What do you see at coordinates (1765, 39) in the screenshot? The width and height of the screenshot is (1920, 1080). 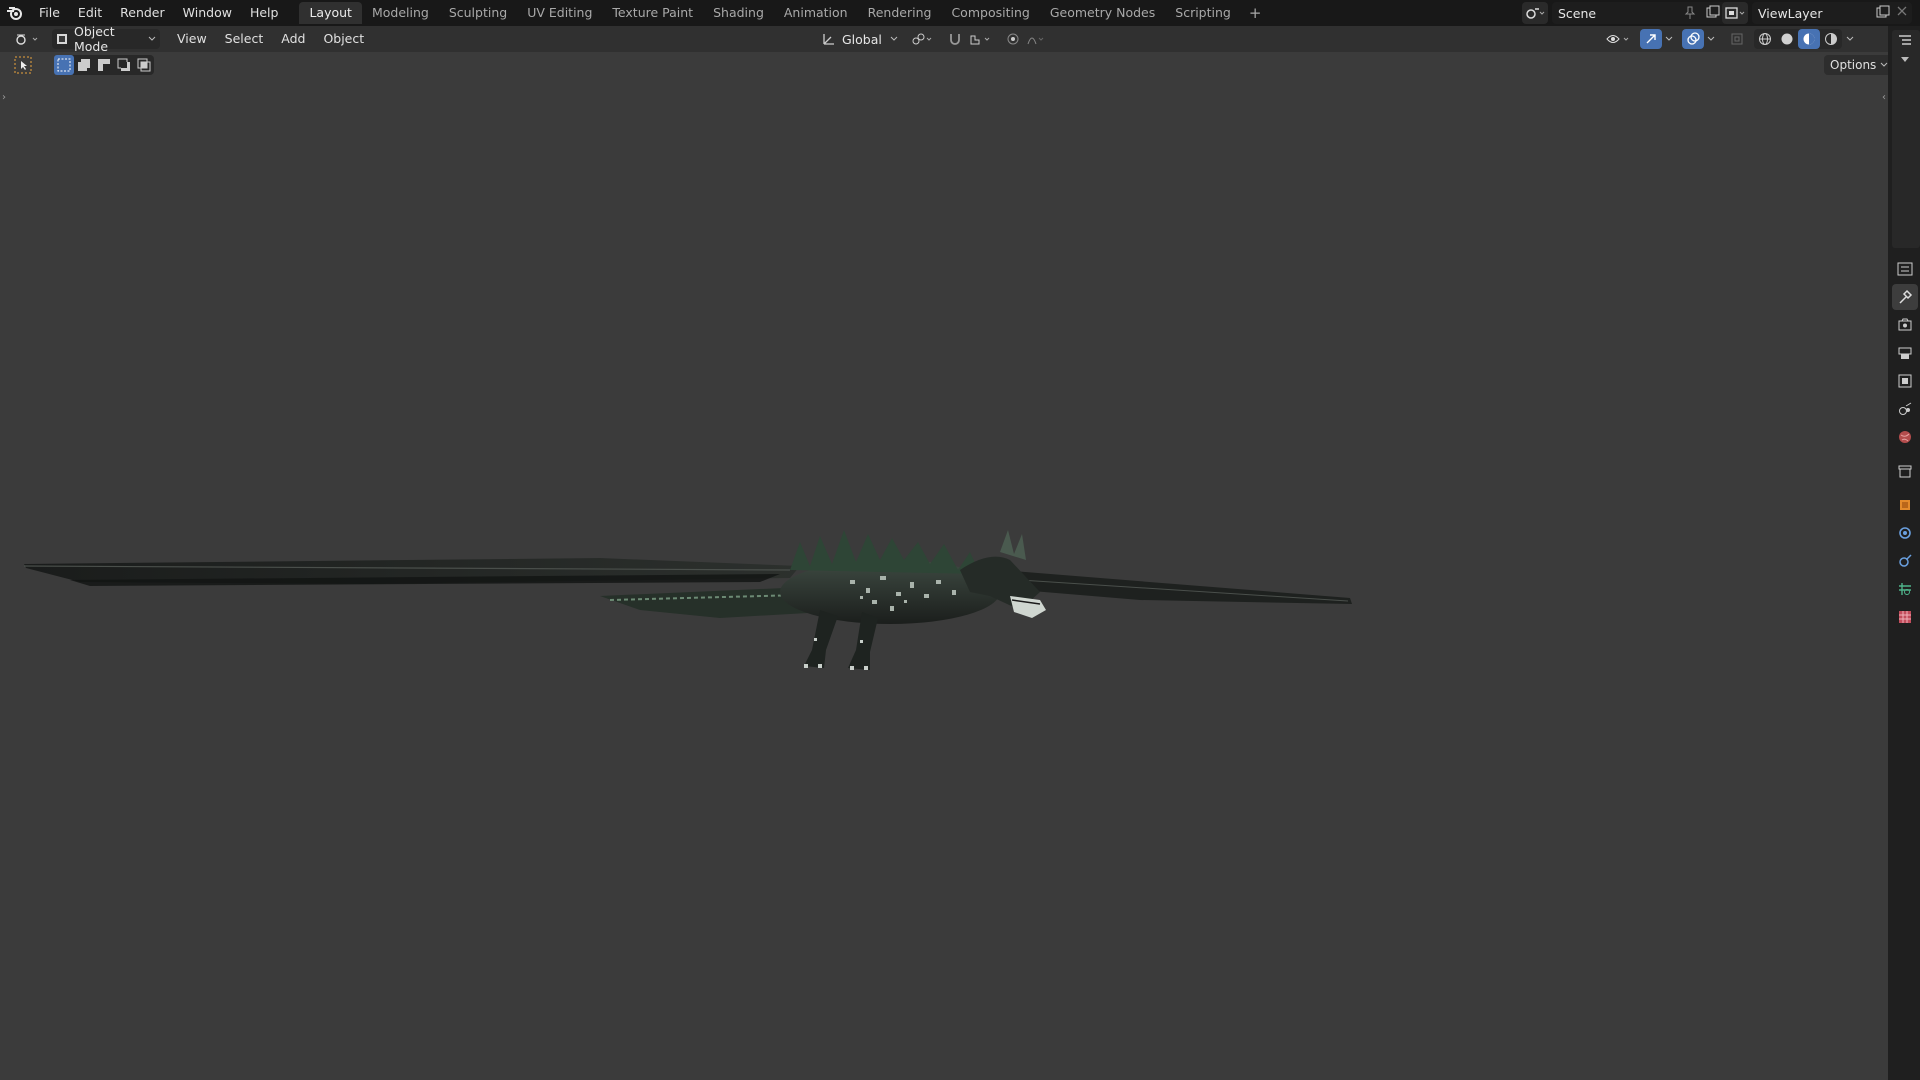 I see `wireframe-shading-icon` at bounding box center [1765, 39].